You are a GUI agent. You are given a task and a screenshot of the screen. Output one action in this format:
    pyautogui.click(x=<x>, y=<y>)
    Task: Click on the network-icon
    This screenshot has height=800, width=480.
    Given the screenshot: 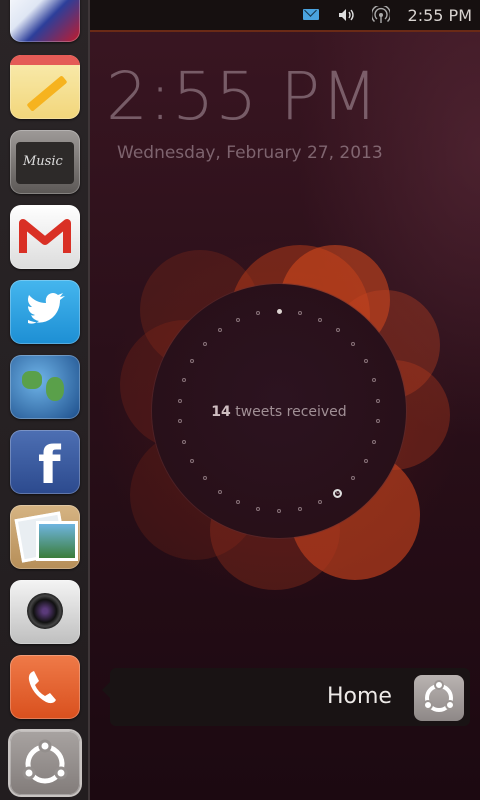 What is the action you would take?
    pyautogui.click(x=381, y=15)
    